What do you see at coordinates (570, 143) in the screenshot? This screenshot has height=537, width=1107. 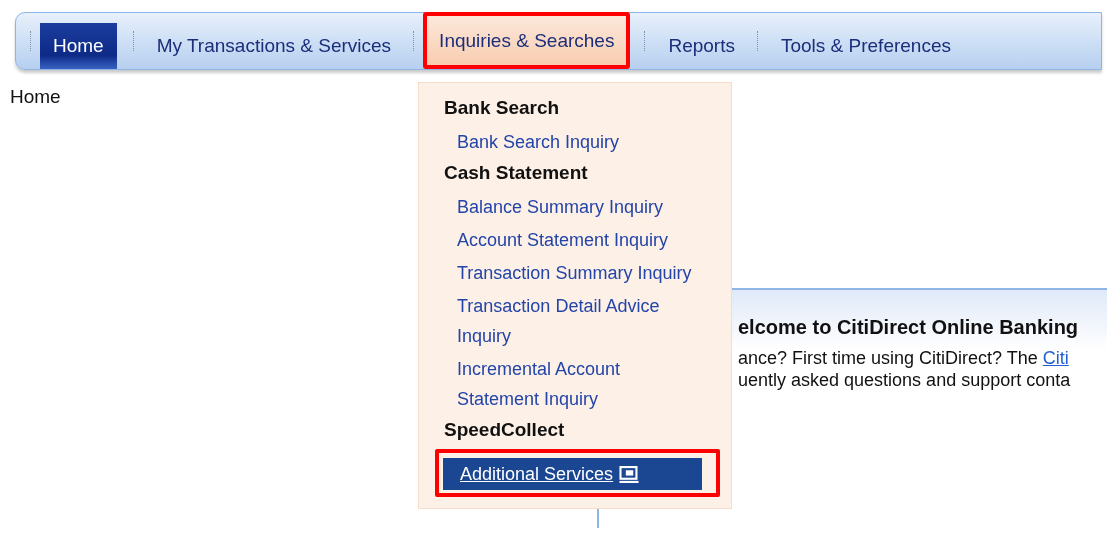 I see `menu-item: Bank Search Inquiry` at bounding box center [570, 143].